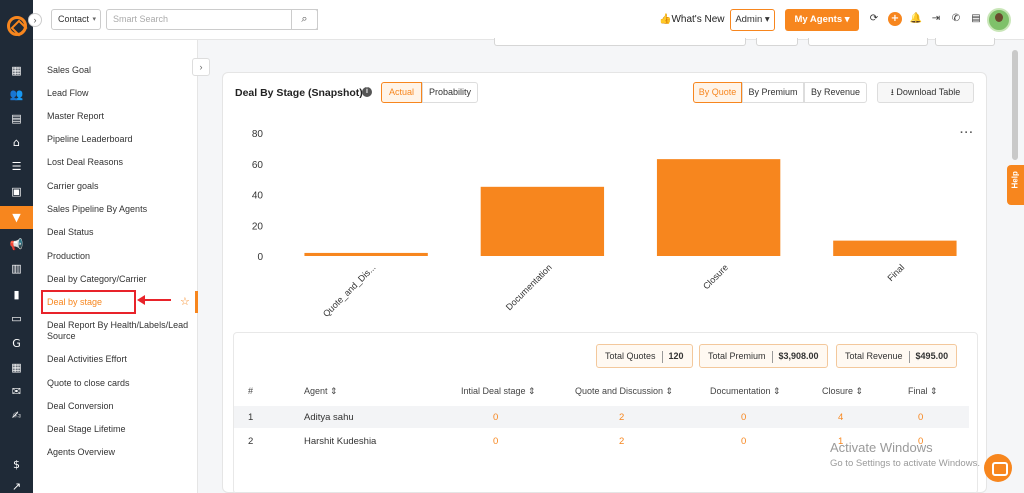 The height and width of the screenshot is (493, 1024). Describe the element at coordinates (258, 226) in the screenshot. I see `y-tick-label: 20` at that location.